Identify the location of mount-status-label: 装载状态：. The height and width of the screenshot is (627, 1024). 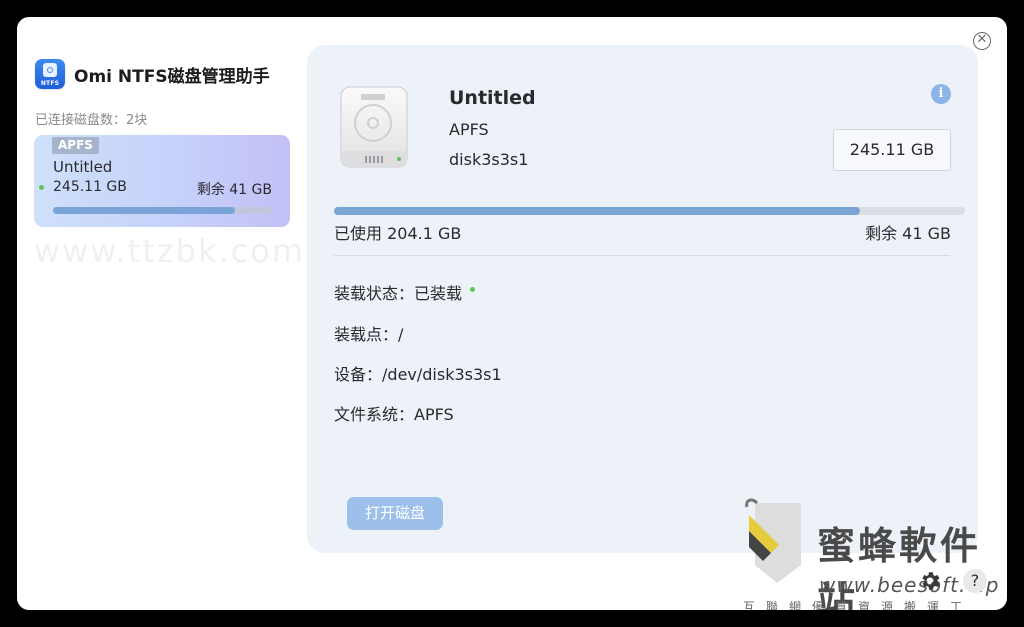
(374, 293).